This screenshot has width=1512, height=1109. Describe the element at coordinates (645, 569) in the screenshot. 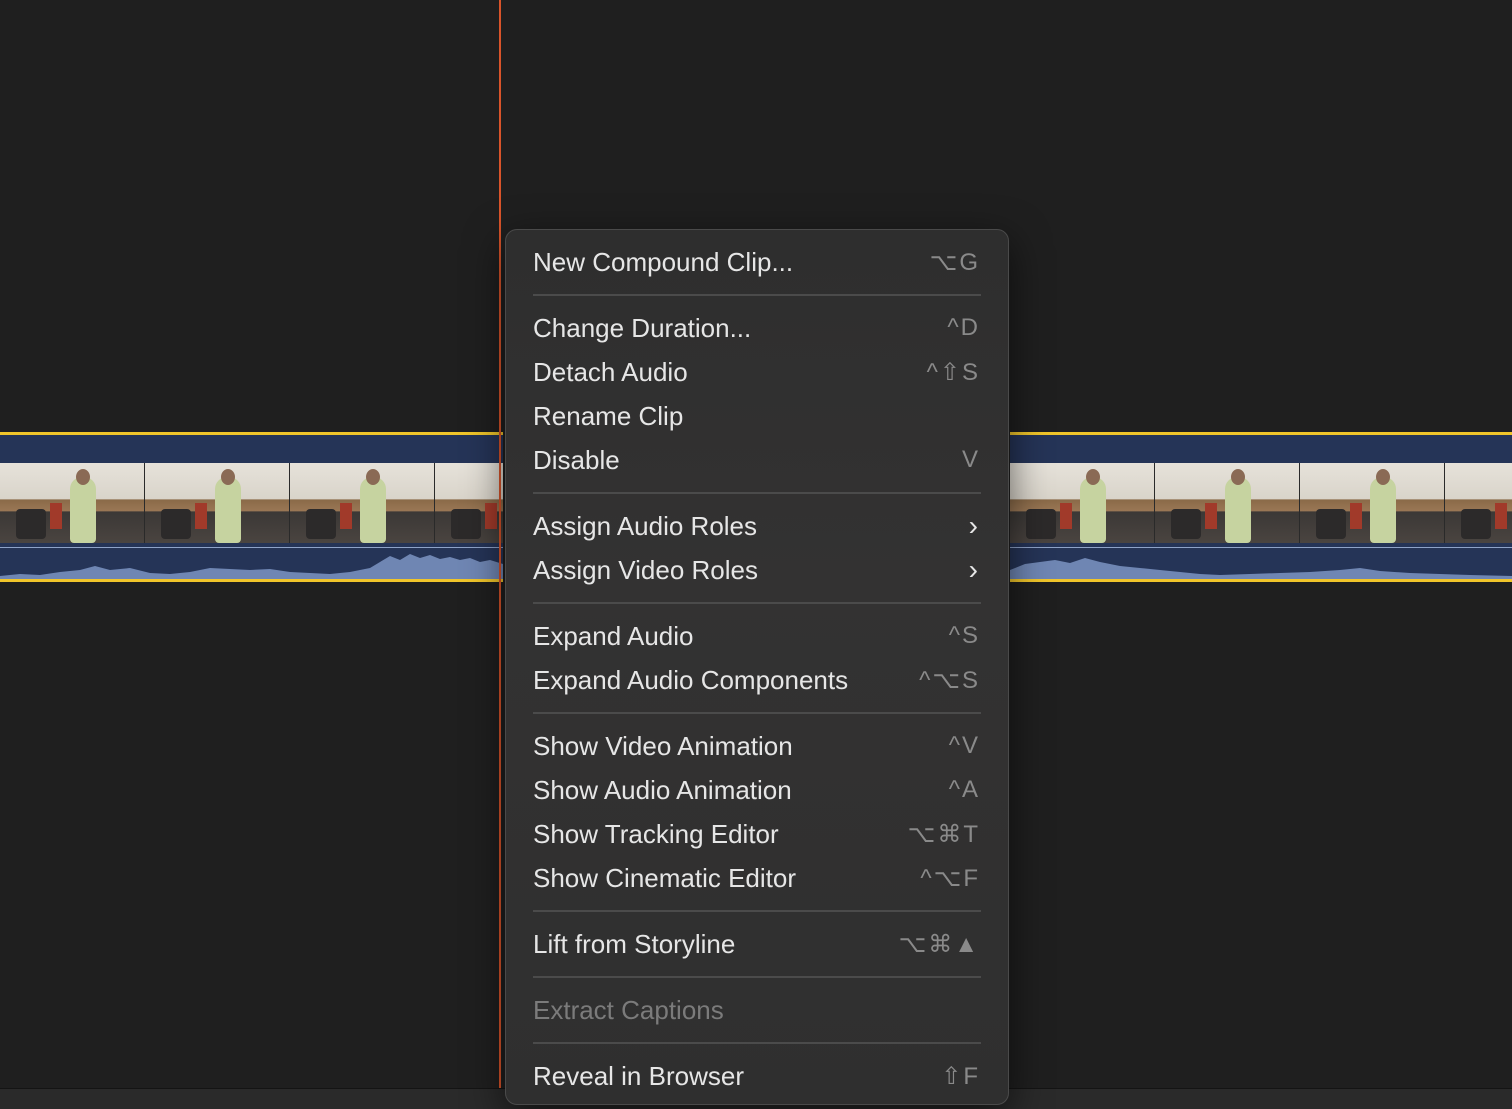

I see `menu-item-label: Assign Video Roles` at that location.